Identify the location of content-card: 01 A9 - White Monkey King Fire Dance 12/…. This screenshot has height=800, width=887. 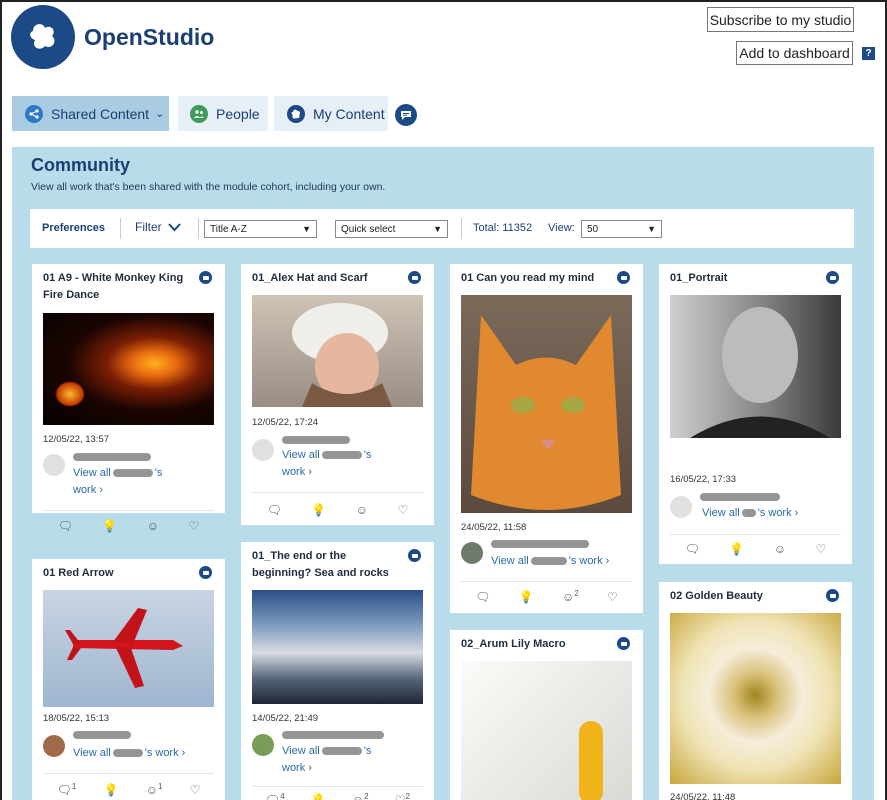
(128, 388).